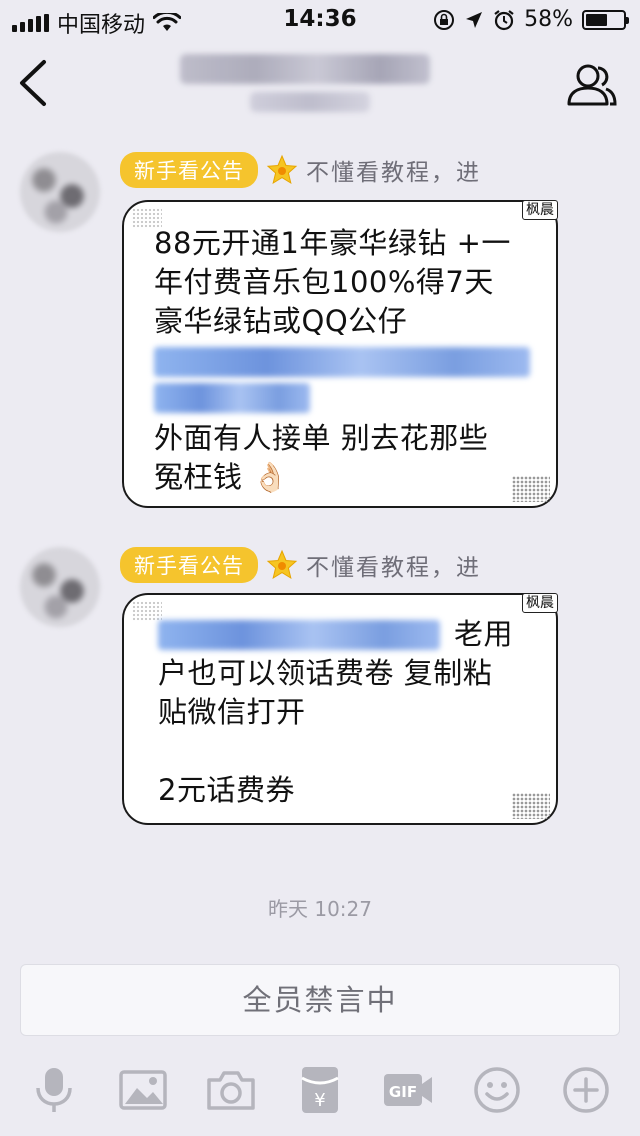 The width and height of the screenshot is (640, 1136). Describe the element at coordinates (221, 477) in the screenshot. I see `message-line: 冤枉钱 👌🏻` at that location.